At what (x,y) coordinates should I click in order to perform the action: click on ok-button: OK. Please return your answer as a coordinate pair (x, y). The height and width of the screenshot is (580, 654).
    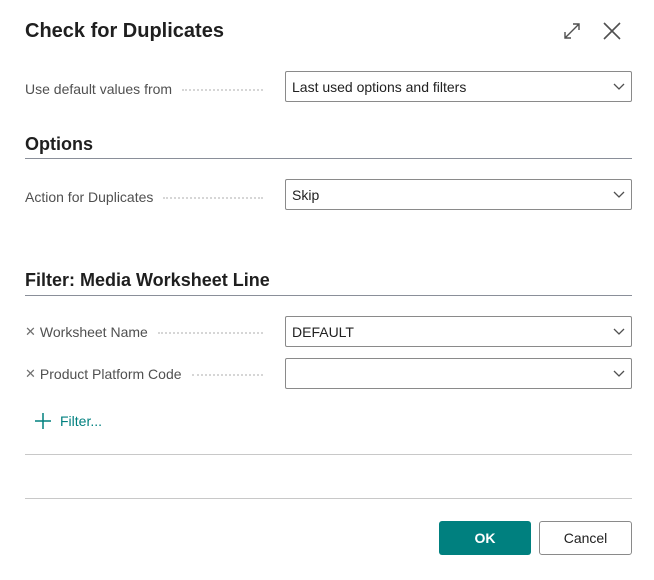
    Looking at the image, I should click on (485, 538).